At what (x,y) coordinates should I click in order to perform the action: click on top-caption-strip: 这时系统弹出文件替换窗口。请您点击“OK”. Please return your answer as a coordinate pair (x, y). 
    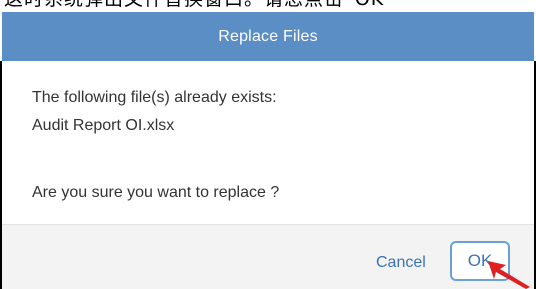
    Looking at the image, I should click on (268, 5).